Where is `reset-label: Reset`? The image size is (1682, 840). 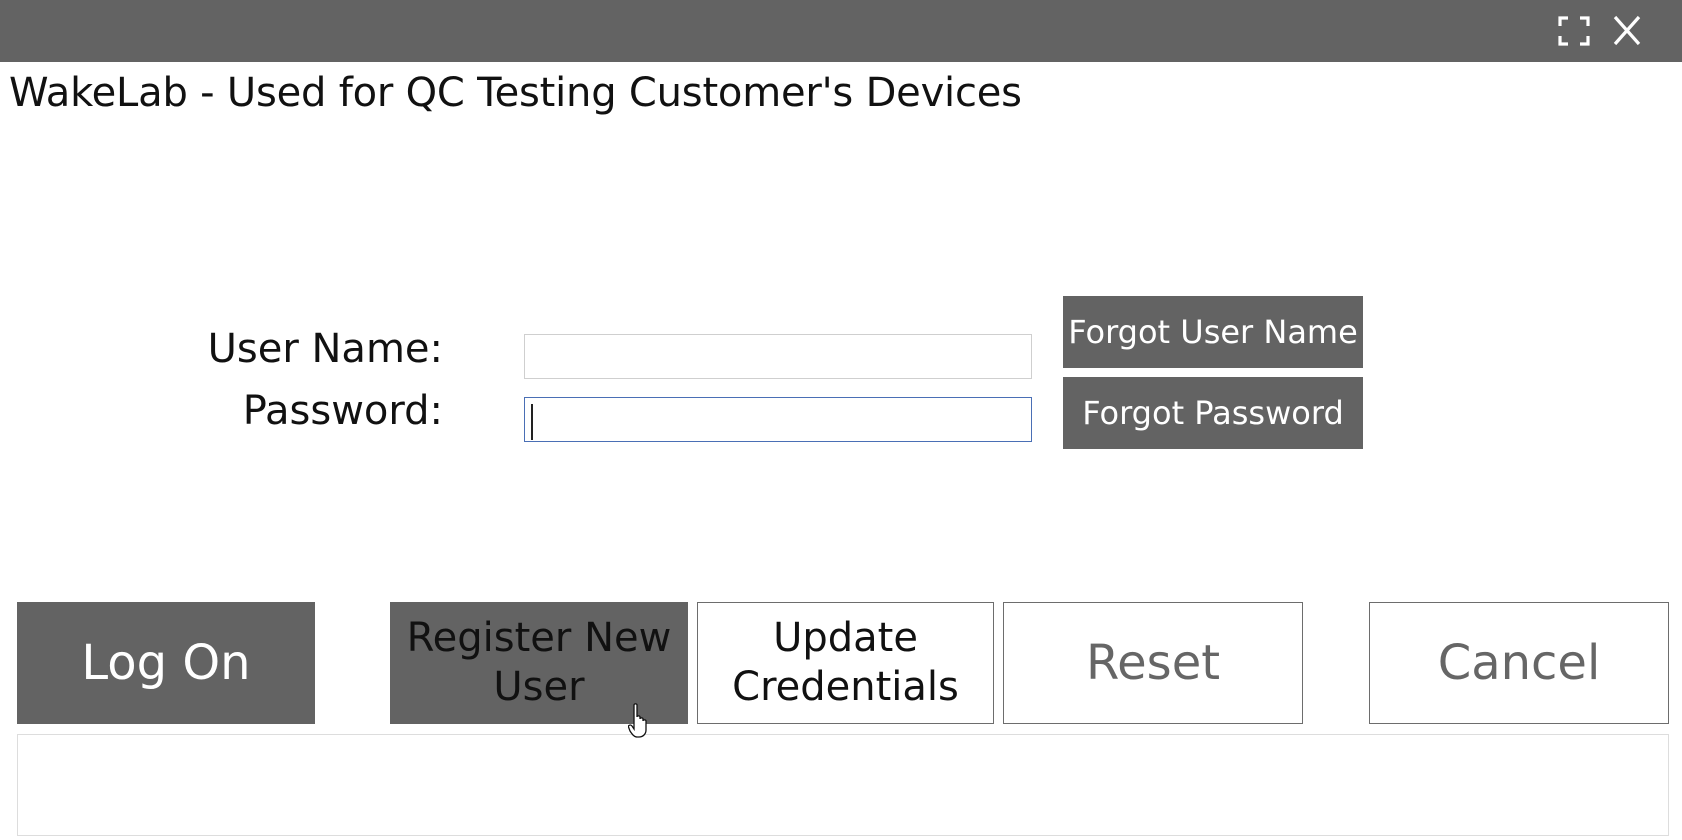 reset-label: Reset is located at coordinates (1153, 662).